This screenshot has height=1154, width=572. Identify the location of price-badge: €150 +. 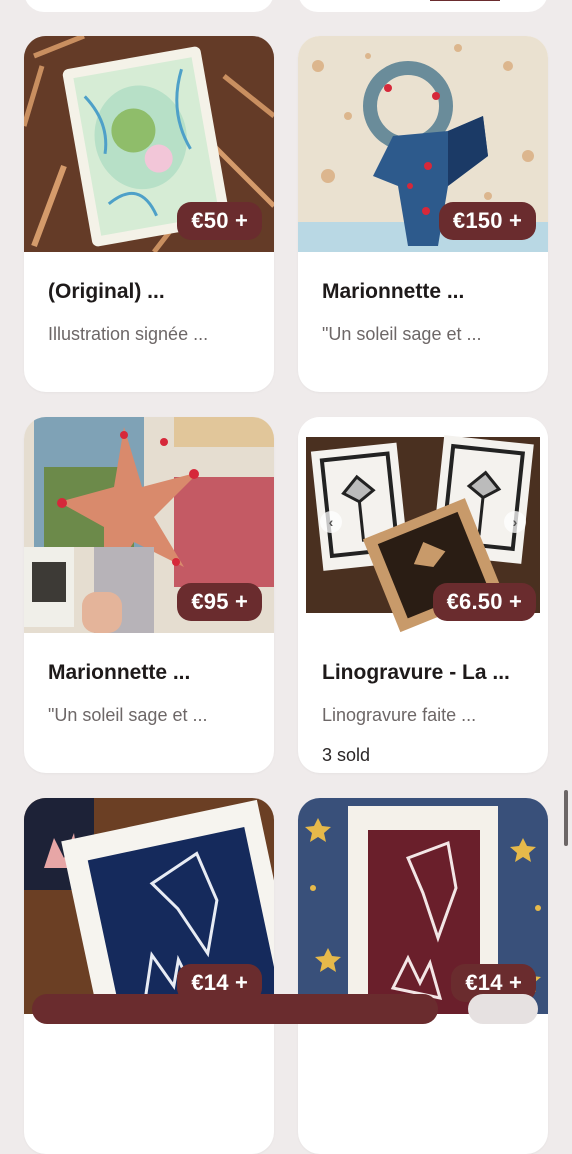
(487, 221).